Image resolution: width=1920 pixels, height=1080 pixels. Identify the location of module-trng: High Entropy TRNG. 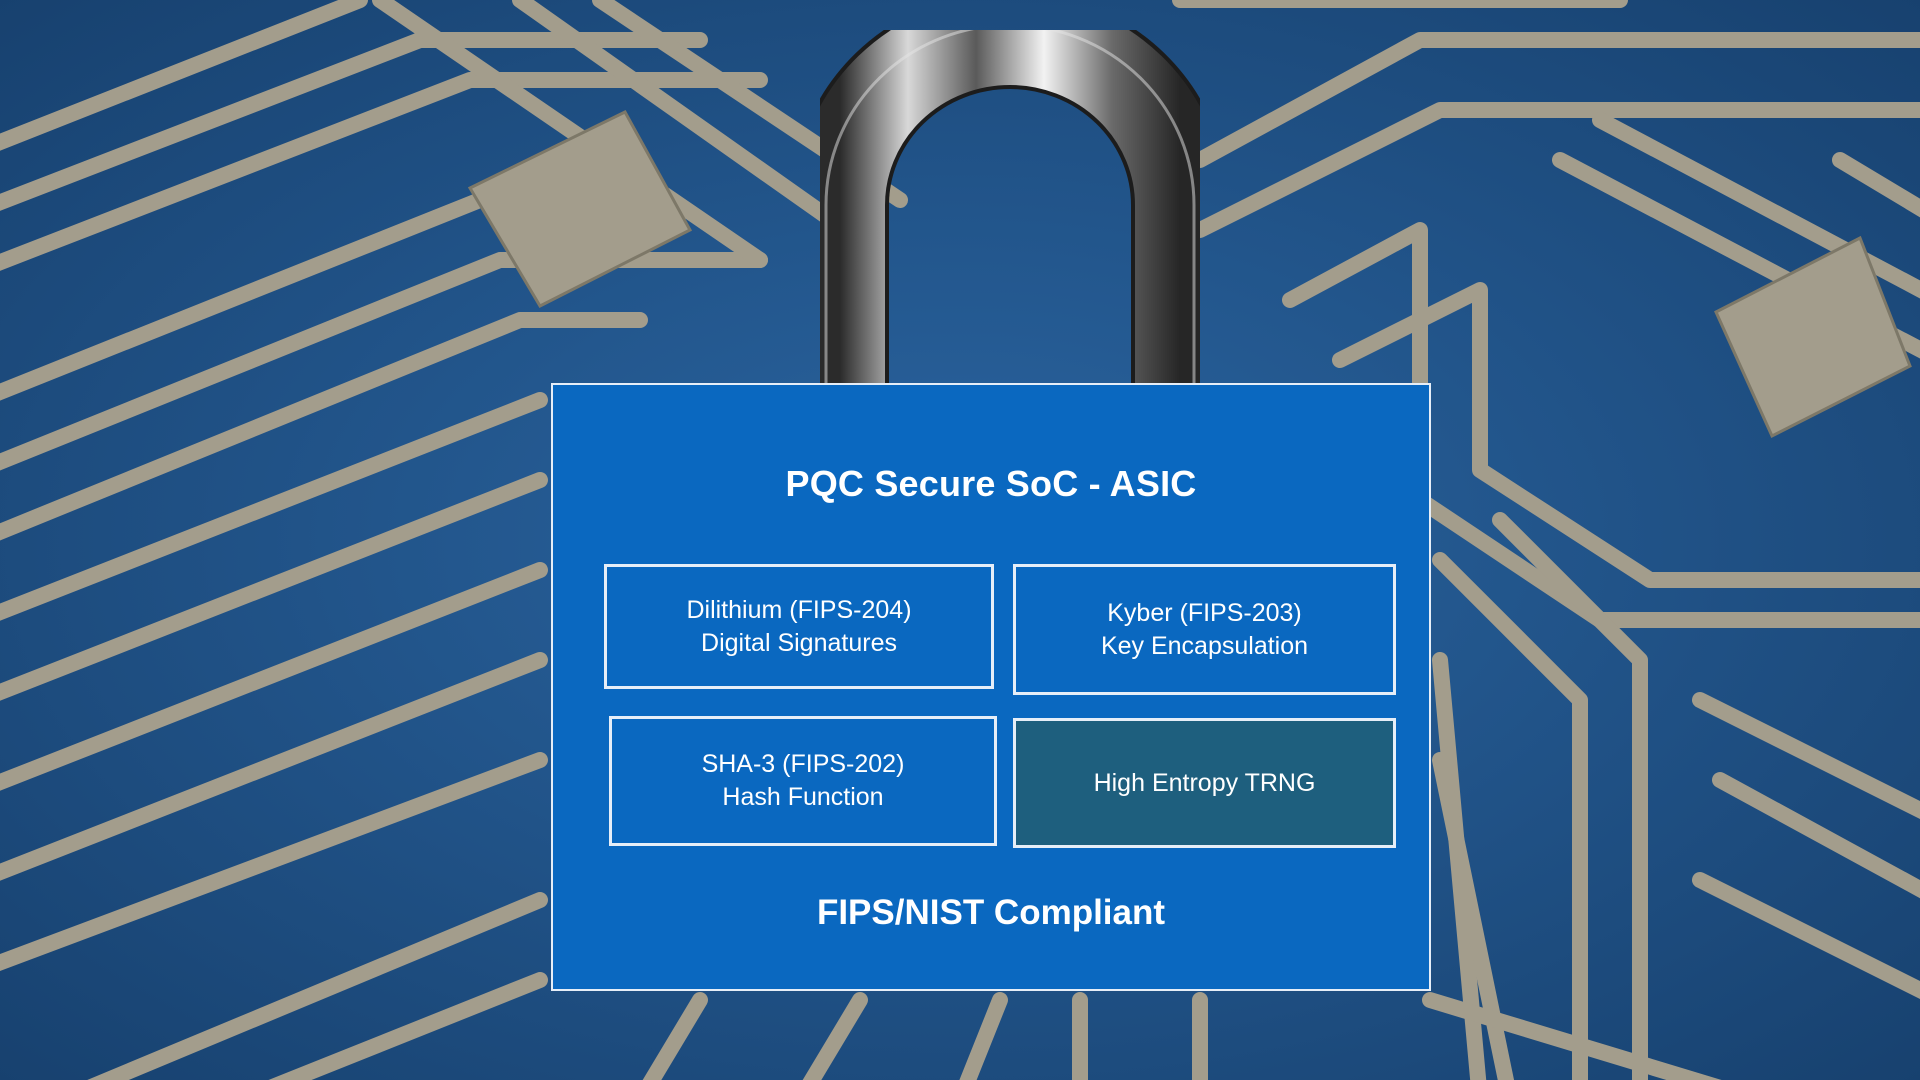
(1204, 783).